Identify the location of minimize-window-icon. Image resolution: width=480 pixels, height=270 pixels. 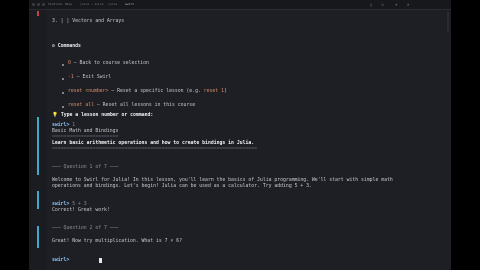
(38, 4).